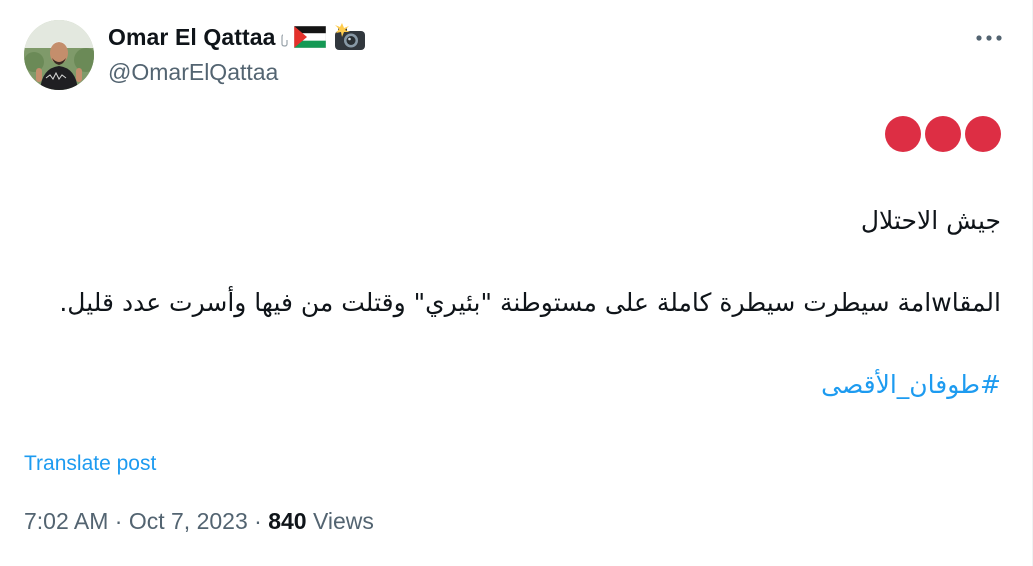  I want to click on name-row: Omar El Qattaa, so click(237, 37).